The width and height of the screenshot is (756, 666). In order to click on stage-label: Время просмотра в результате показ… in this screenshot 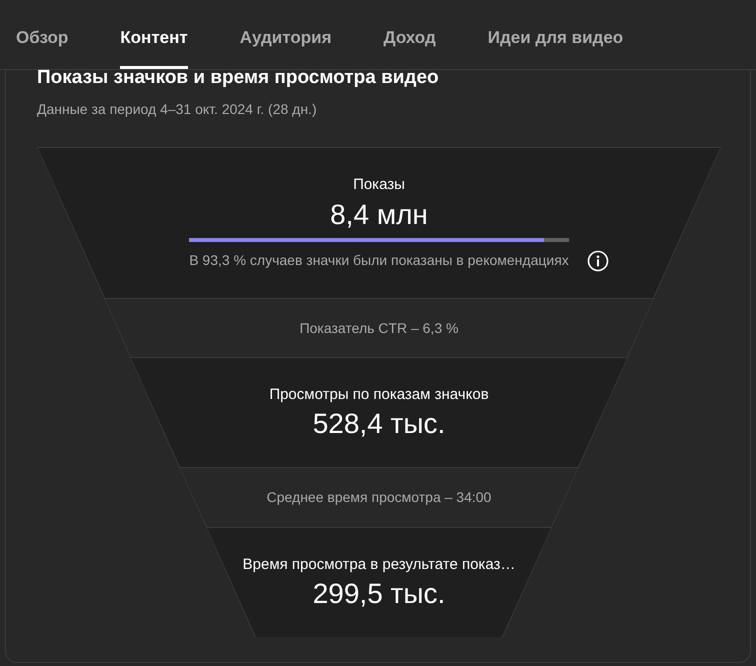, I will do `click(379, 564)`.